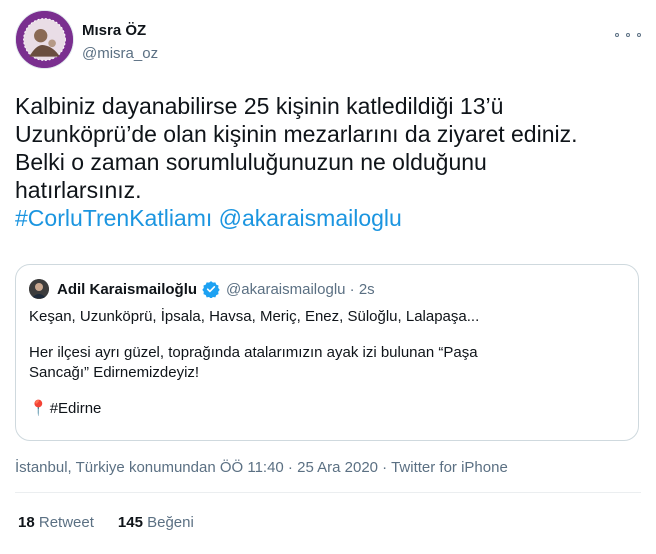 The height and width of the screenshot is (554, 656). I want to click on likes-stat: 145 Beğeni, so click(156, 522).